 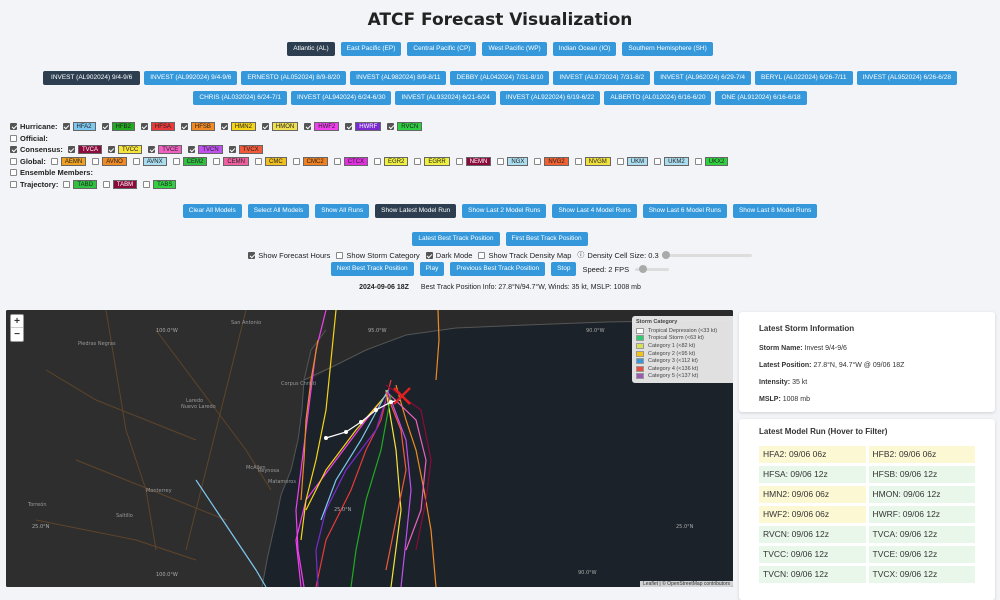 What do you see at coordinates (278, 211) in the screenshot?
I see `select-all-models-button: Select All Models` at bounding box center [278, 211].